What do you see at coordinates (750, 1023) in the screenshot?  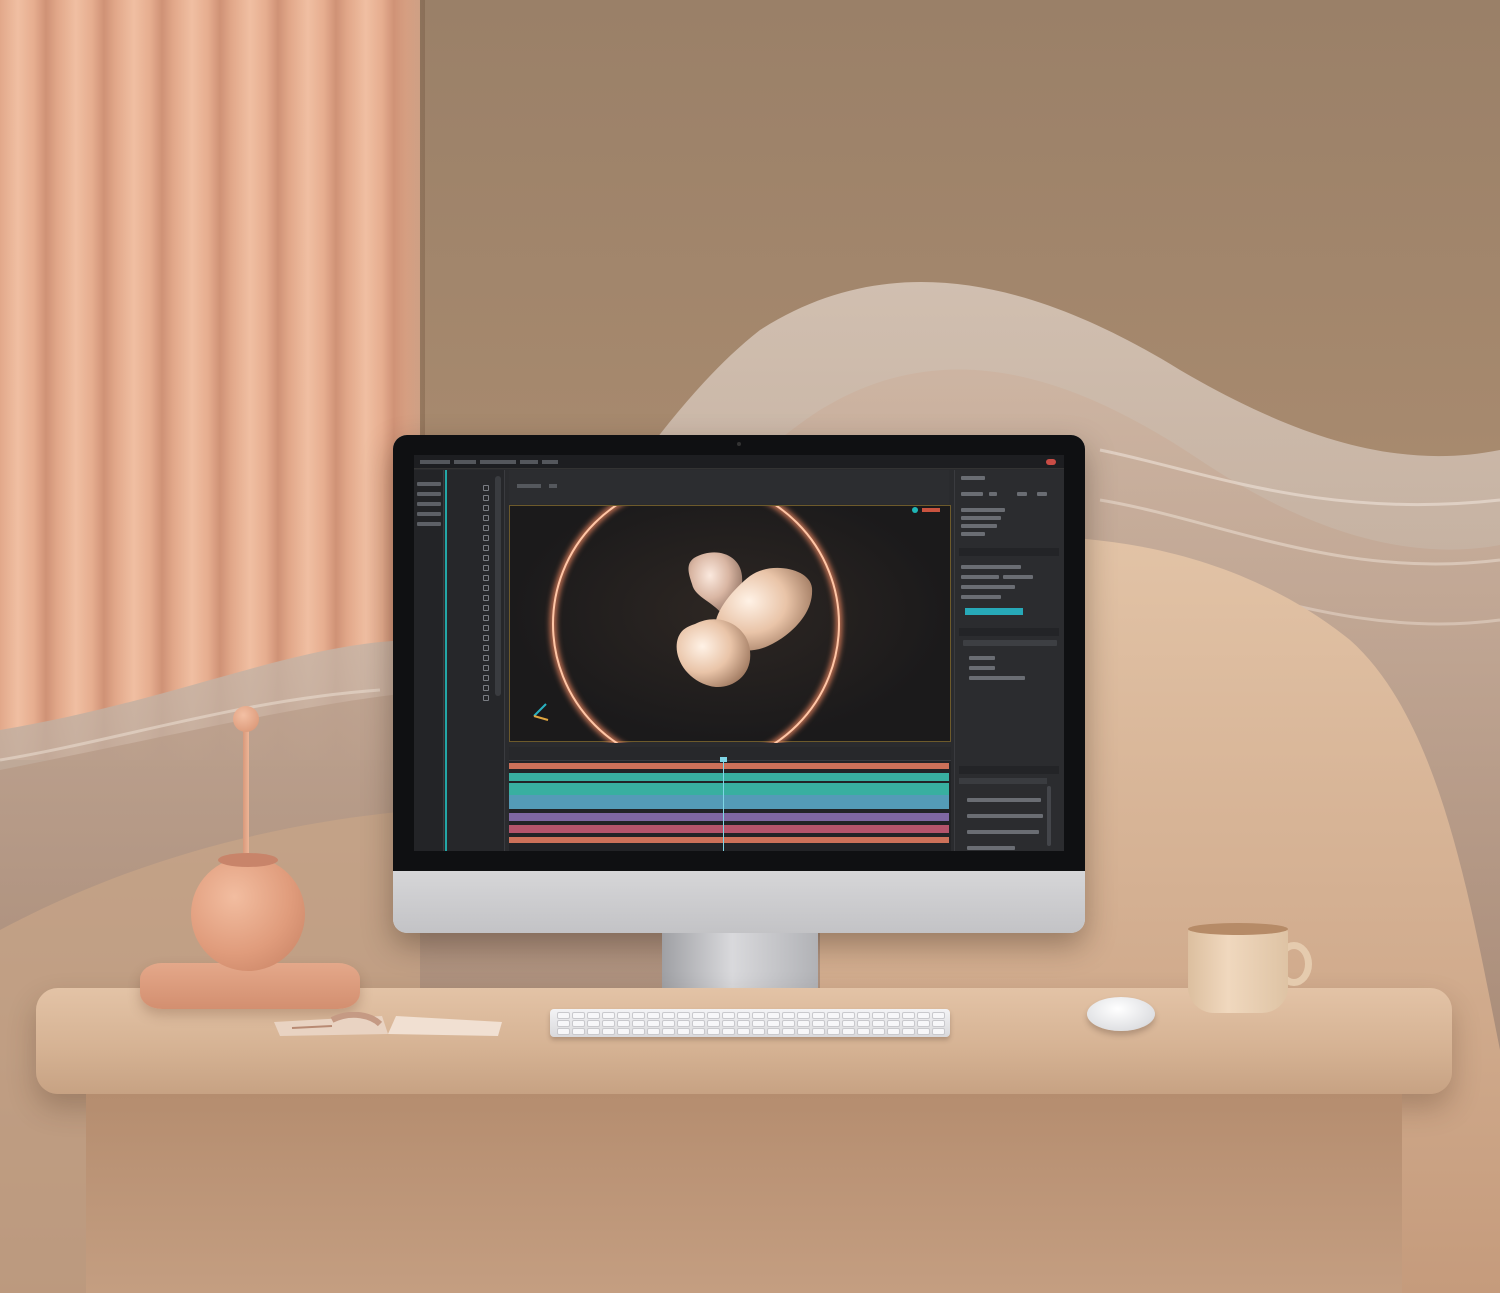 I see `keyboard` at bounding box center [750, 1023].